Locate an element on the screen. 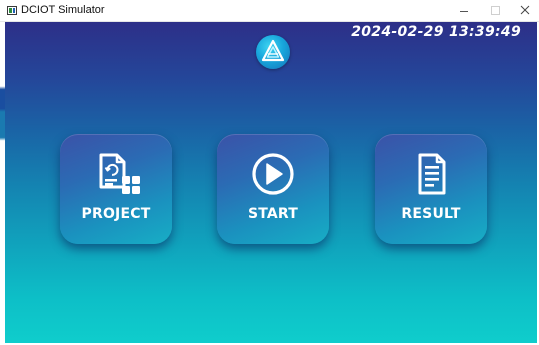 This screenshot has height=345, width=539. project-button: PROJECT is located at coordinates (116, 189).